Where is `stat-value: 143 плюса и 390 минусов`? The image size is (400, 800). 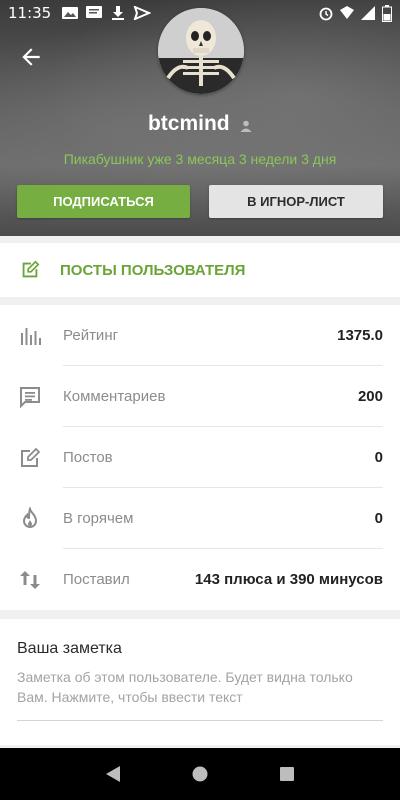 stat-value: 143 плюса и 390 минусов is located at coordinates (288, 579).